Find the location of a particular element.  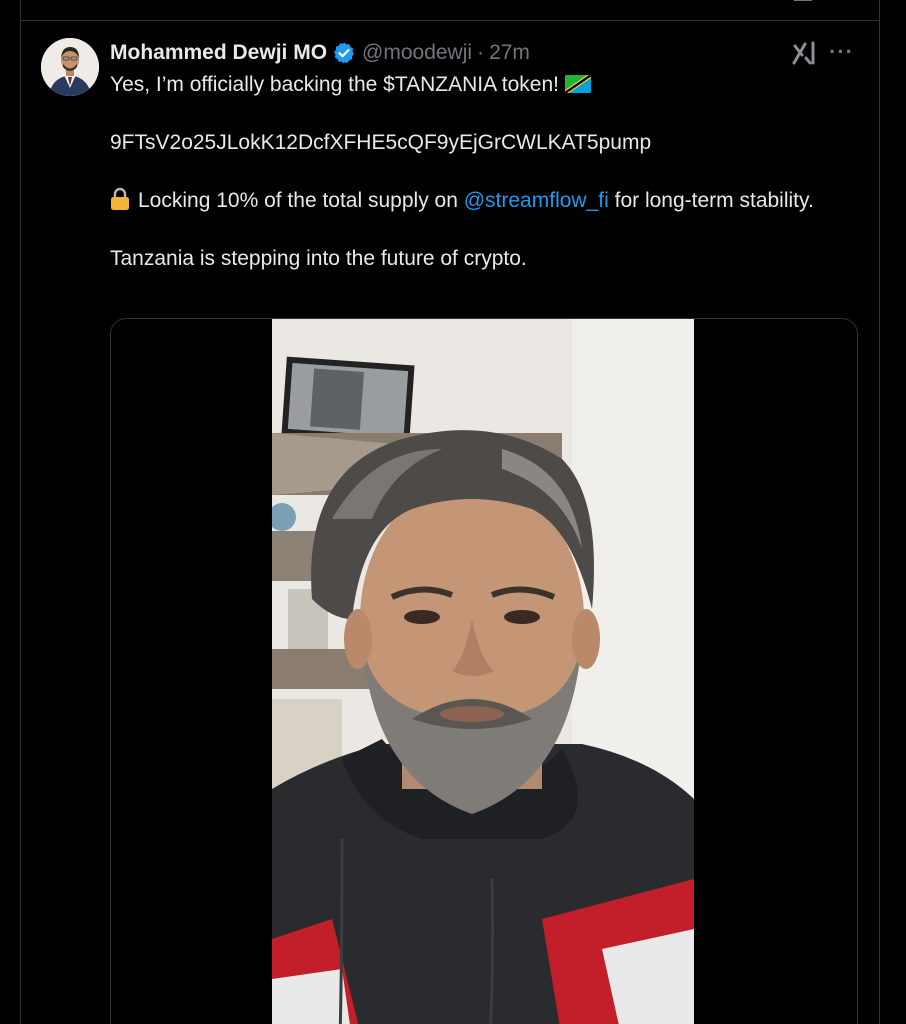

author-handle: @moodewji is located at coordinates (417, 53).